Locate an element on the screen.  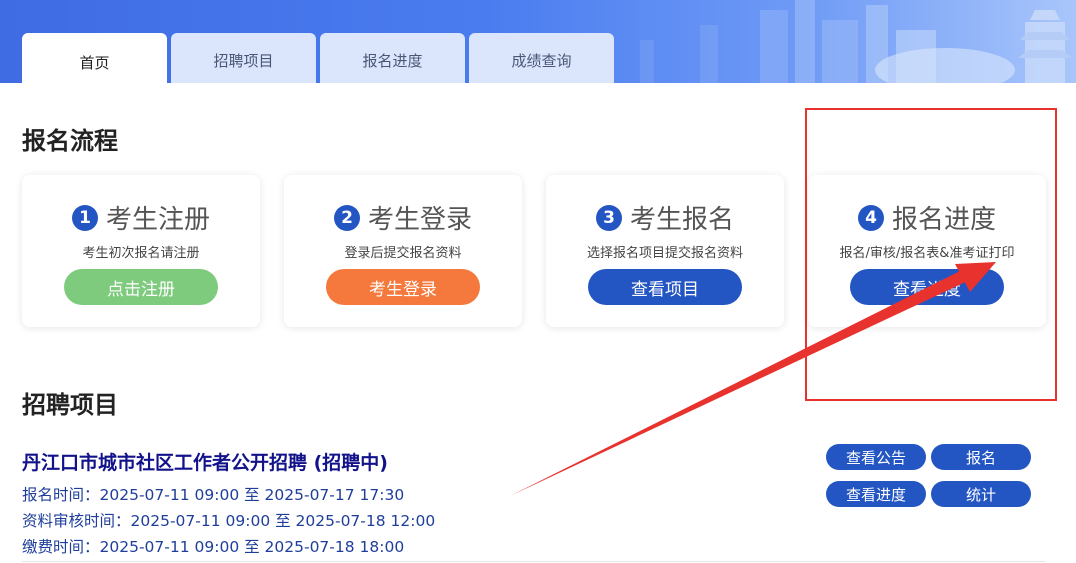
login-button: 考生登录 is located at coordinates (403, 287).